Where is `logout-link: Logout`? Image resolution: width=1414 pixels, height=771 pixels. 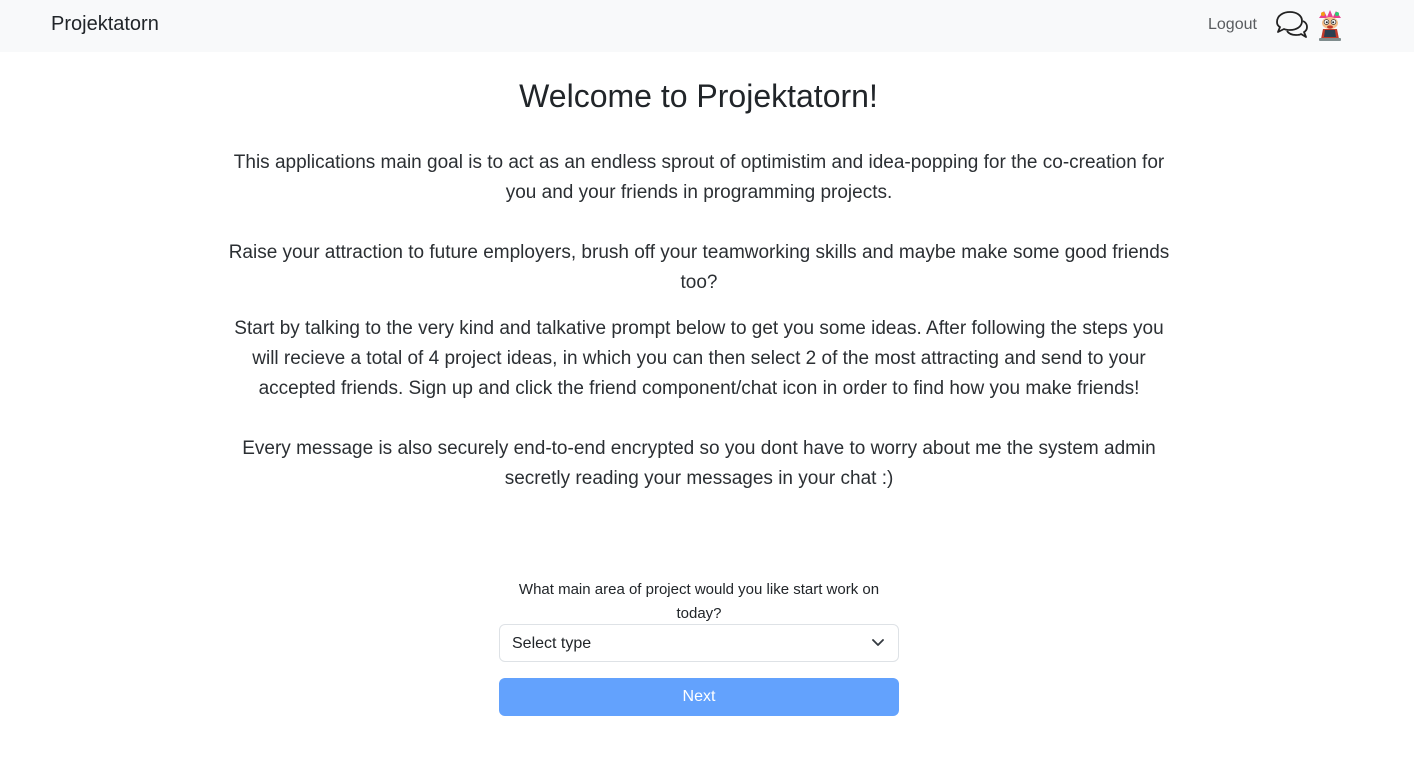
logout-link: Logout is located at coordinates (1232, 25).